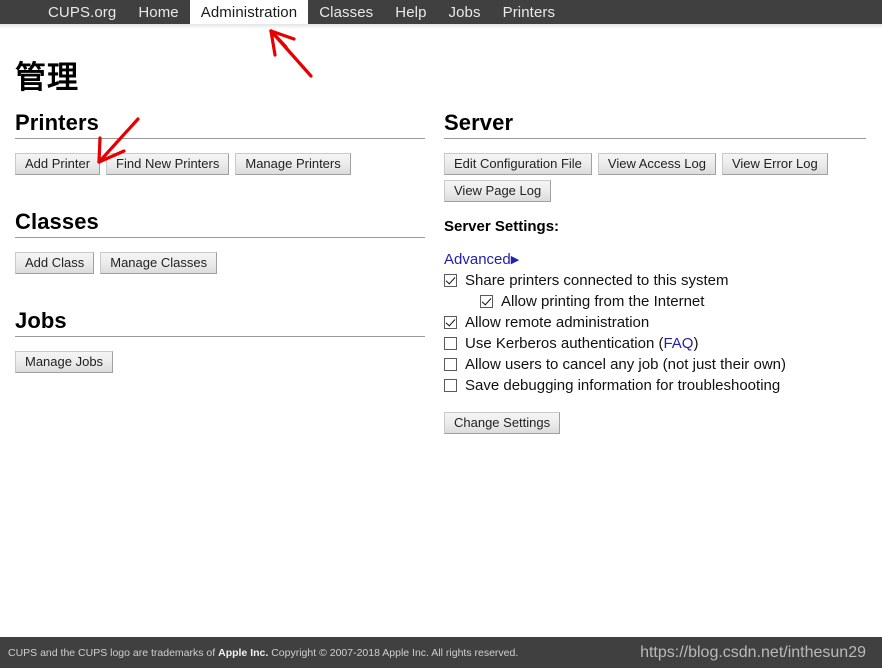 This screenshot has height=668, width=882. What do you see at coordinates (477, 259) in the screenshot?
I see `advanced-label: Advanced` at bounding box center [477, 259].